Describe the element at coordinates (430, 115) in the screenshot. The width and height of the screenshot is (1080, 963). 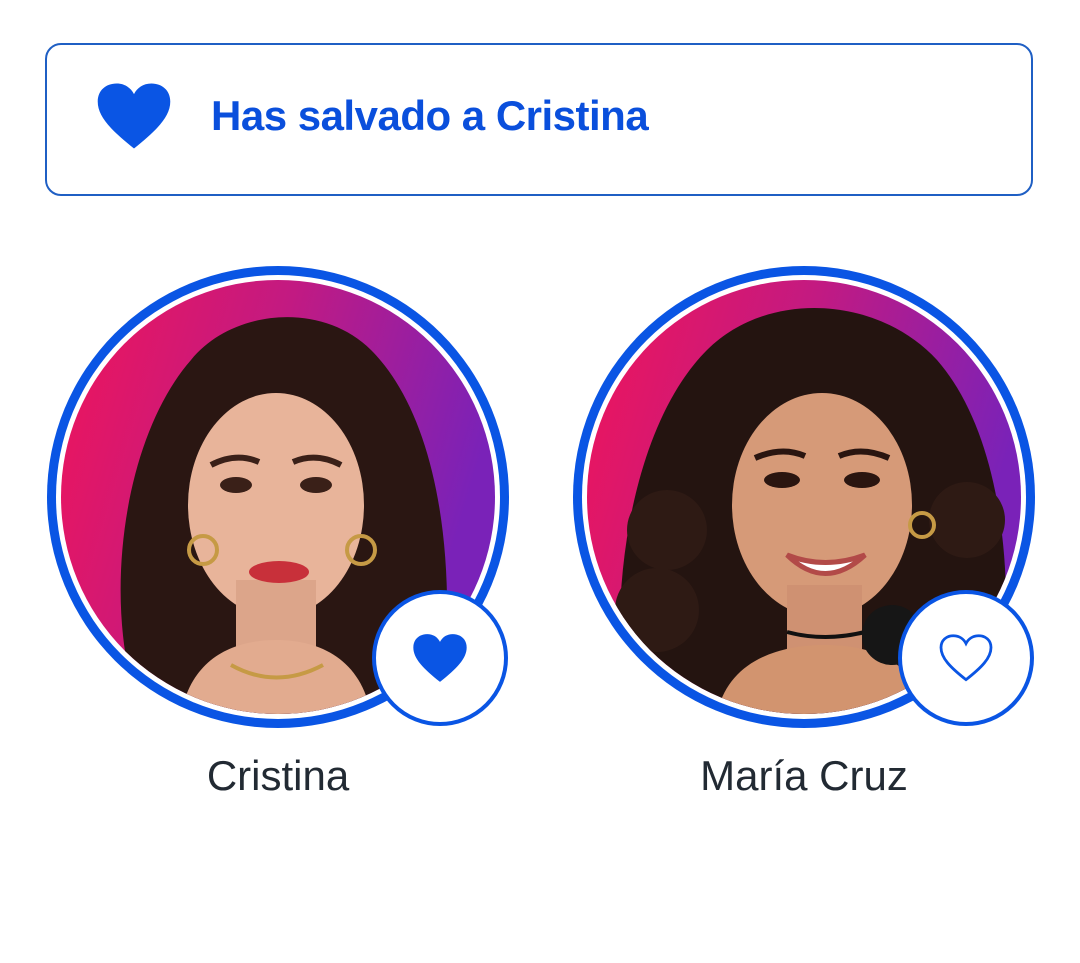
I see `confirmation-message: Has salvado a Cristina` at that location.